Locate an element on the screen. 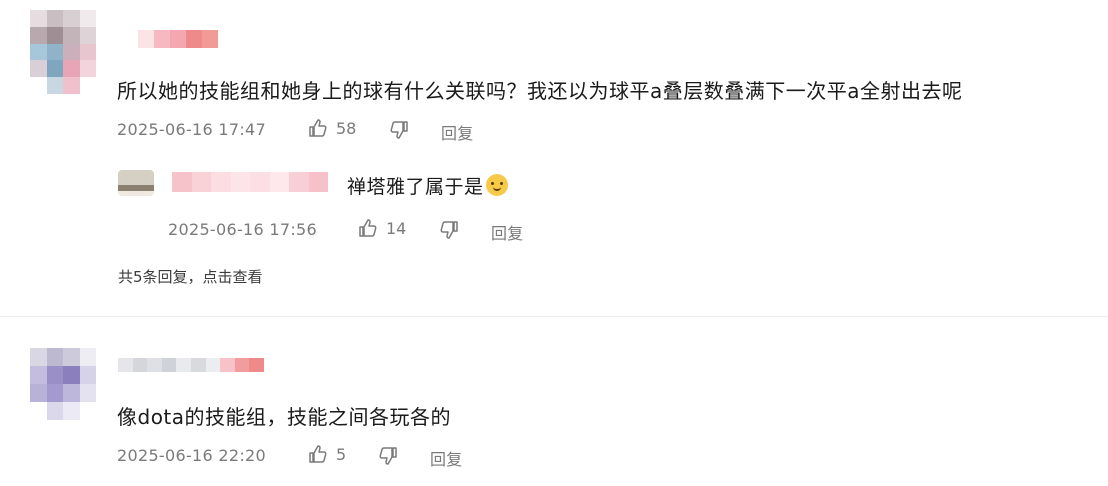 The height and width of the screenshot is (486, 1108). timestamp: 2025-06-16 22:20 is located at coordinates (191, 455).